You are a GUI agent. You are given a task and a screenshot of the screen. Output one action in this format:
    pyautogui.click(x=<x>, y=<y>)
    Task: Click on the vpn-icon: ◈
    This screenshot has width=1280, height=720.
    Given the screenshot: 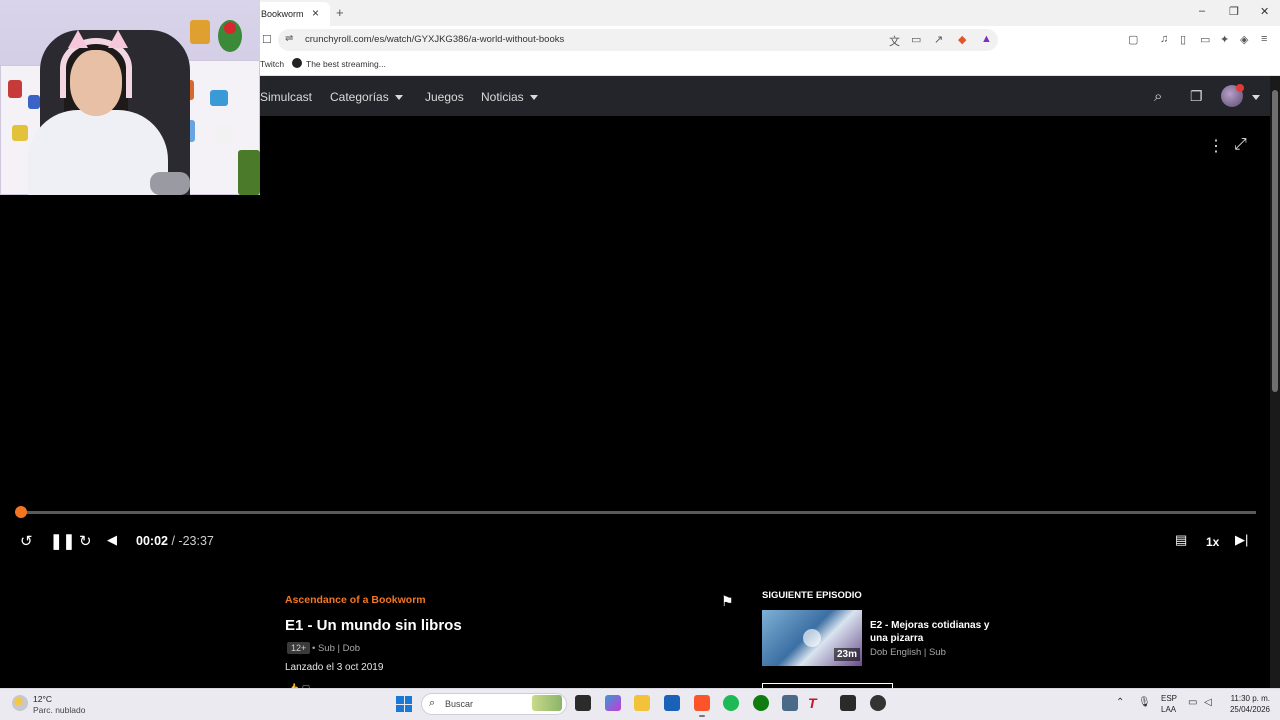 What is the action you would take?
    pyautogui.click(x=1244, y=39)
    